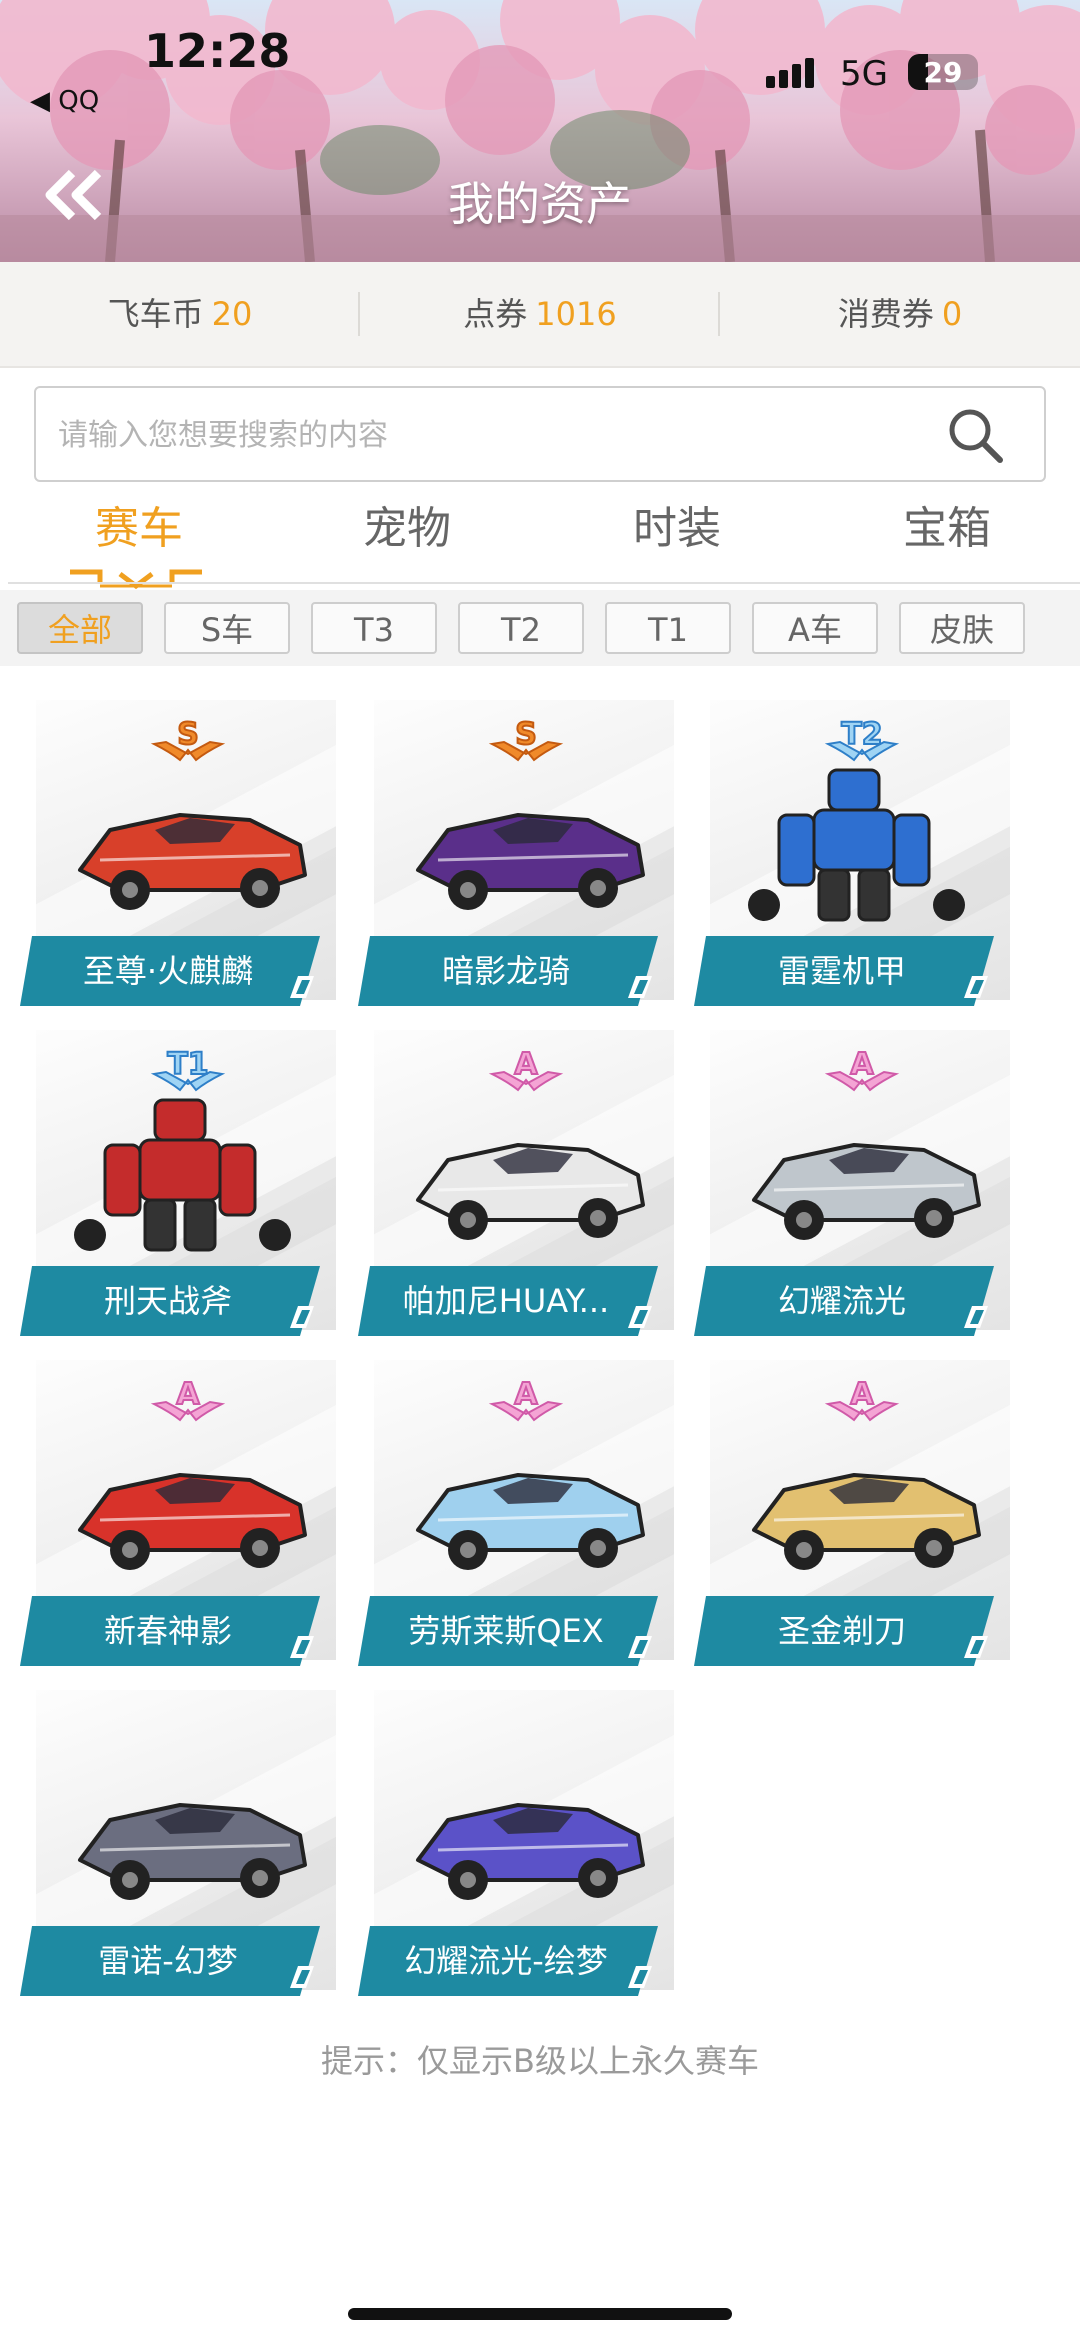 The height and width of the screenshot is (2341, 1080). Describe the element at coordinates (544, 583) in the screenshot. I see `tabs-divider` at that location.